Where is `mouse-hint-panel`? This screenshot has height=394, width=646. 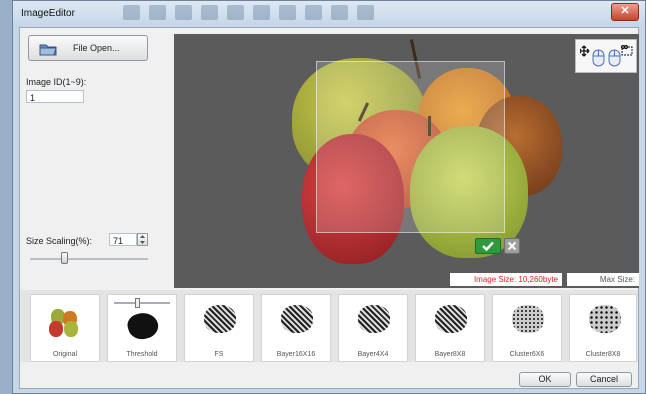
mouse-hint-panel is located at coordinates (606, 56).